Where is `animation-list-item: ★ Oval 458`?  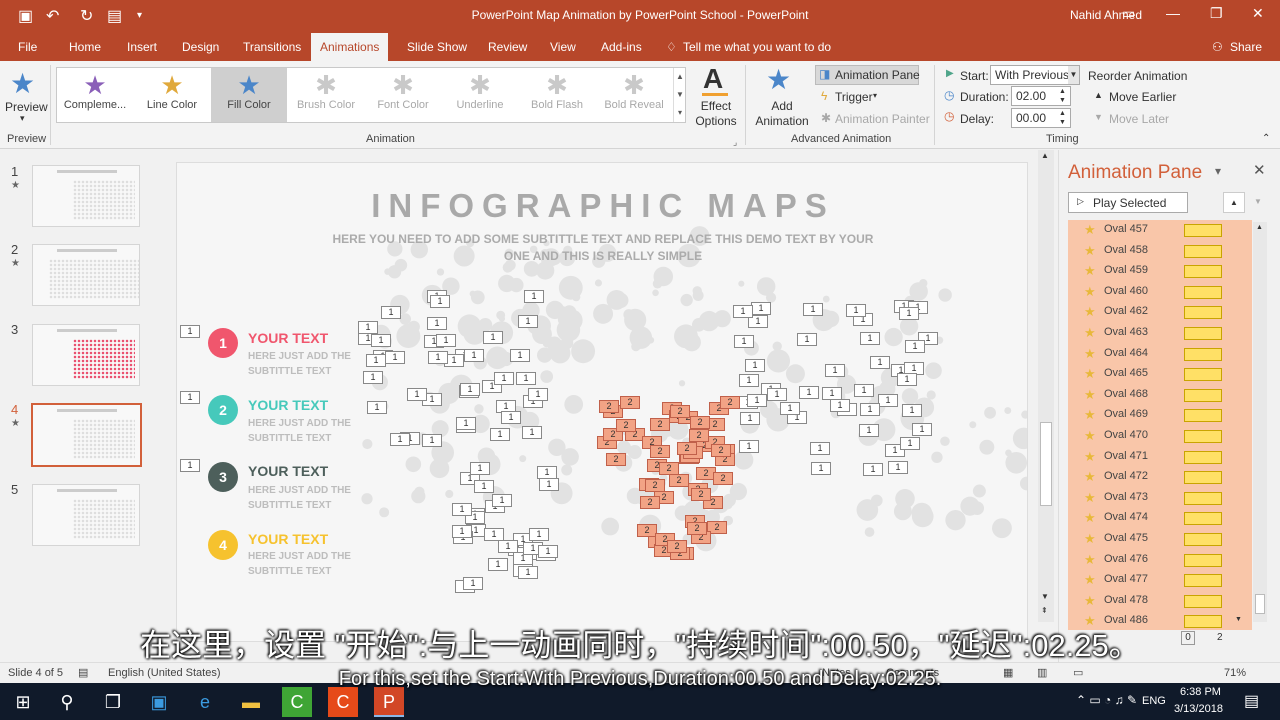 animation-list-item: ★ Oval 458 is located at coordinates (1160, 251).